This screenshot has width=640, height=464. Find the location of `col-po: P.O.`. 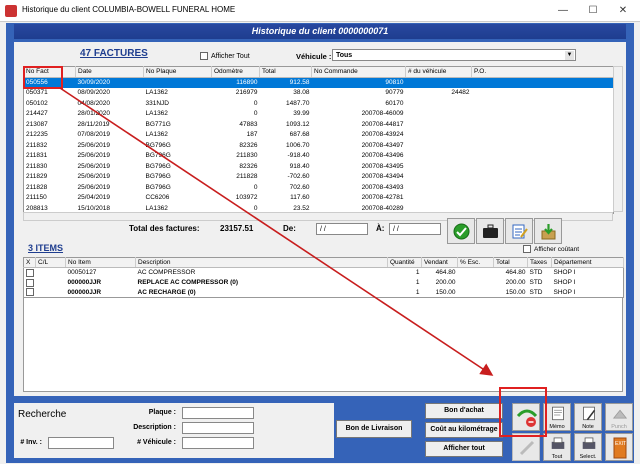

col-po: P.O. is located at coordinates (542, 72).